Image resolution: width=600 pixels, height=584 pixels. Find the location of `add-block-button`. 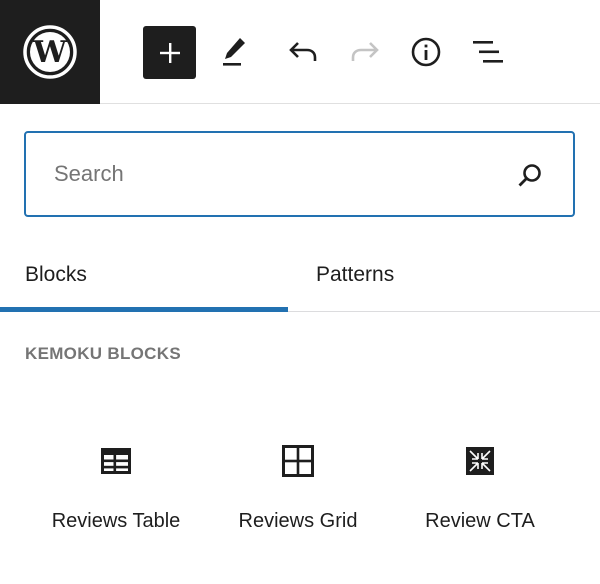

add-block-button is located at coordinates (169, 52).